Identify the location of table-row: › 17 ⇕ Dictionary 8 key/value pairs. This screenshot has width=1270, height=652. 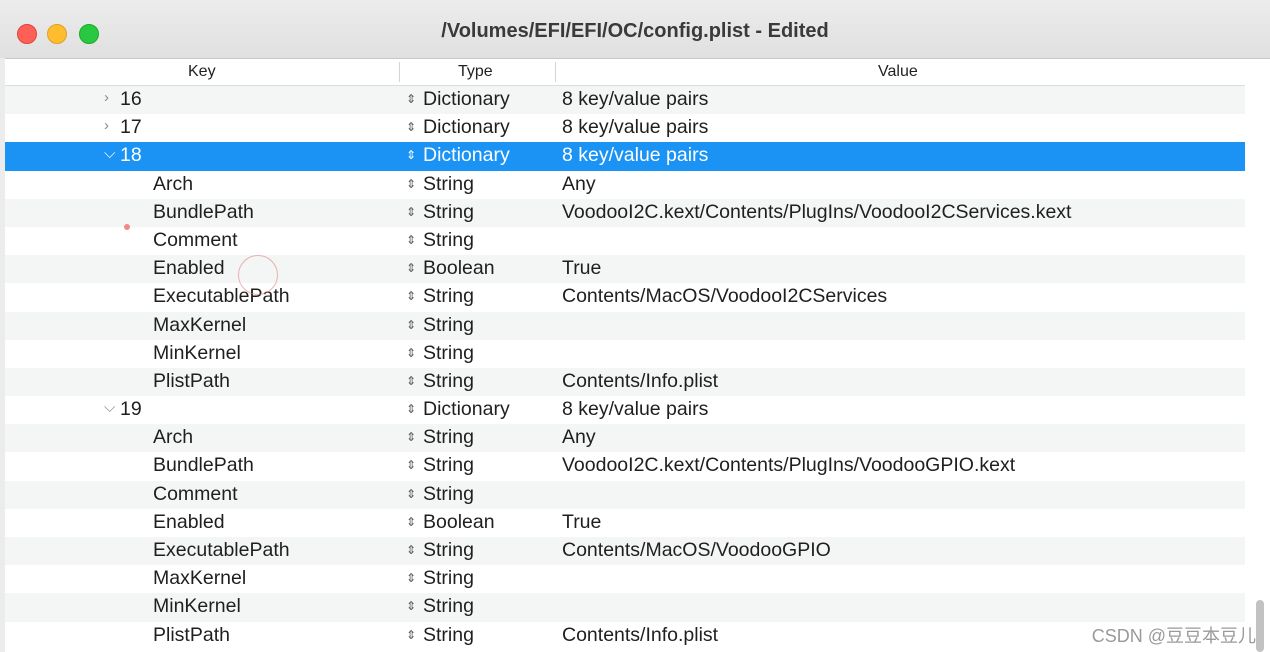
(625, 128).